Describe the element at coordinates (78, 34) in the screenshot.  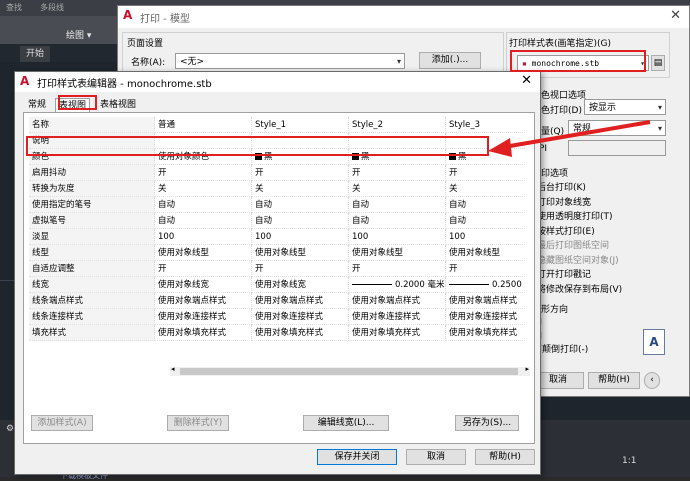
I see `ribbon-group-draw: 绘图 ▾` at that location.